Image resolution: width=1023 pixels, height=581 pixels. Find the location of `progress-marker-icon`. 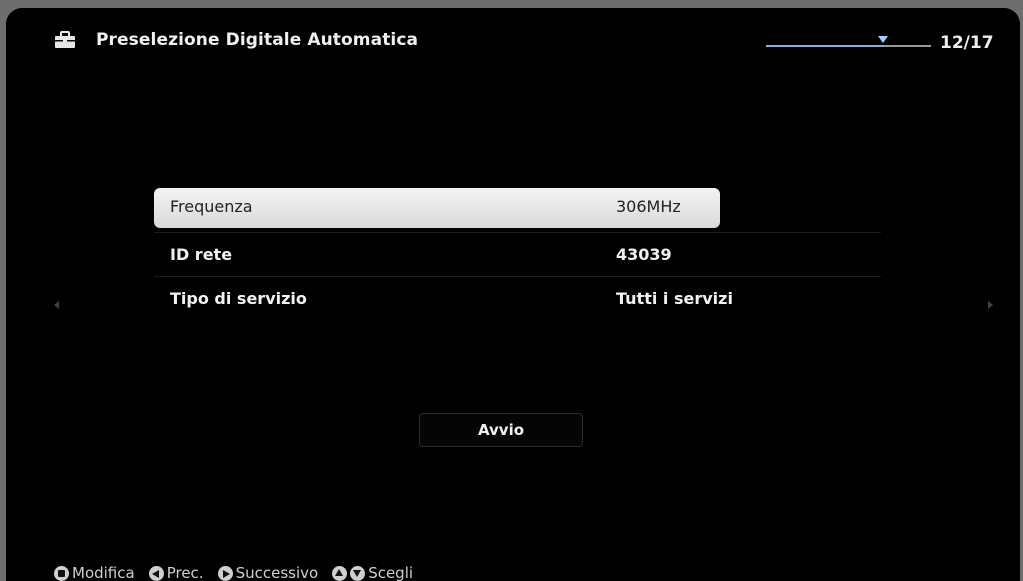

progress-marker-icon is located at coordinates (883, 39).